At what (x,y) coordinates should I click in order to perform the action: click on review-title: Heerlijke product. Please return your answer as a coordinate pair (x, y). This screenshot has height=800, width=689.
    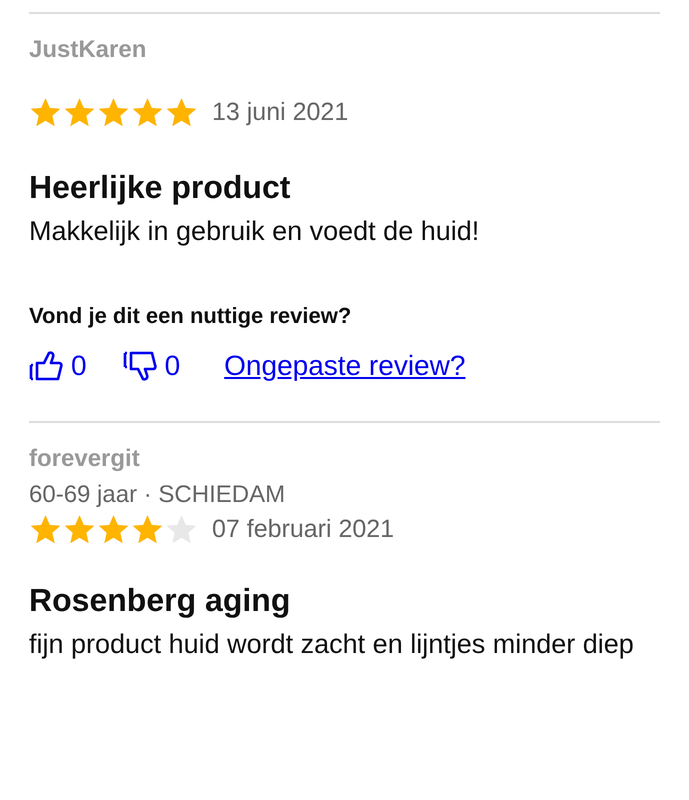
    Looking at the image, I should click on (160, 187).